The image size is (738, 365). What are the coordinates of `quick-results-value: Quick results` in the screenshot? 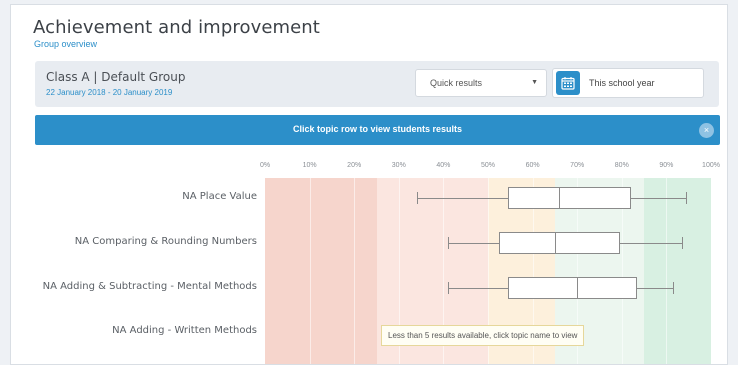 It's located at (456, 83).